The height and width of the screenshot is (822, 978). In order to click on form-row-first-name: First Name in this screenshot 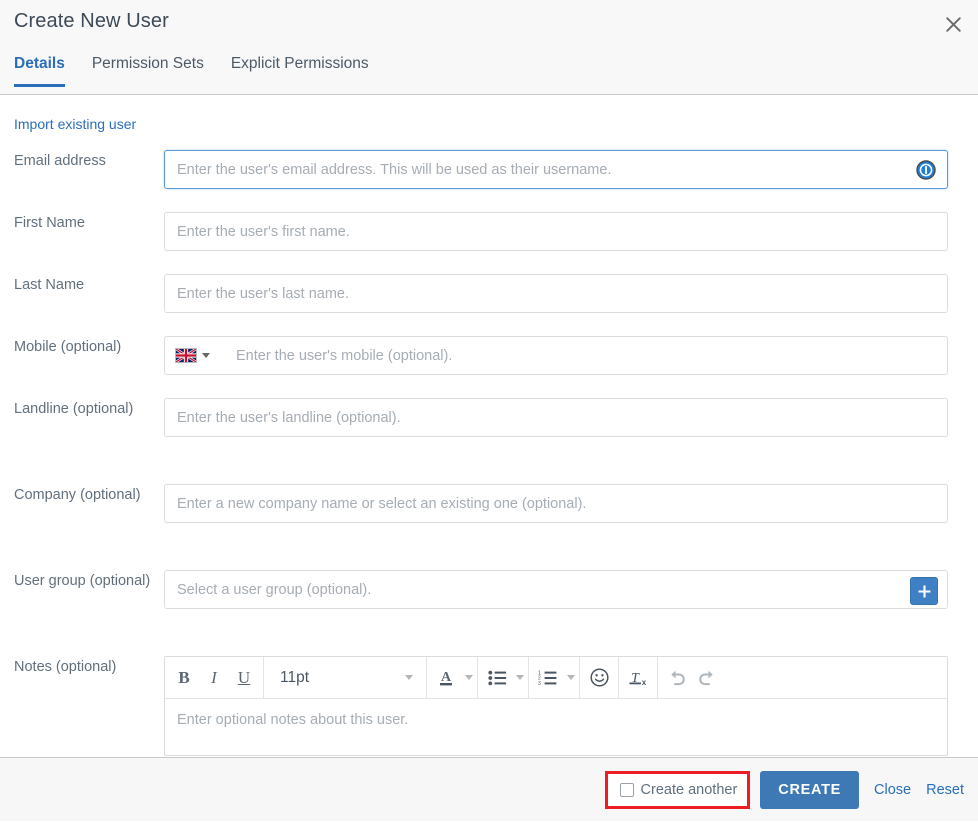, I will do `click(489, 231)`.